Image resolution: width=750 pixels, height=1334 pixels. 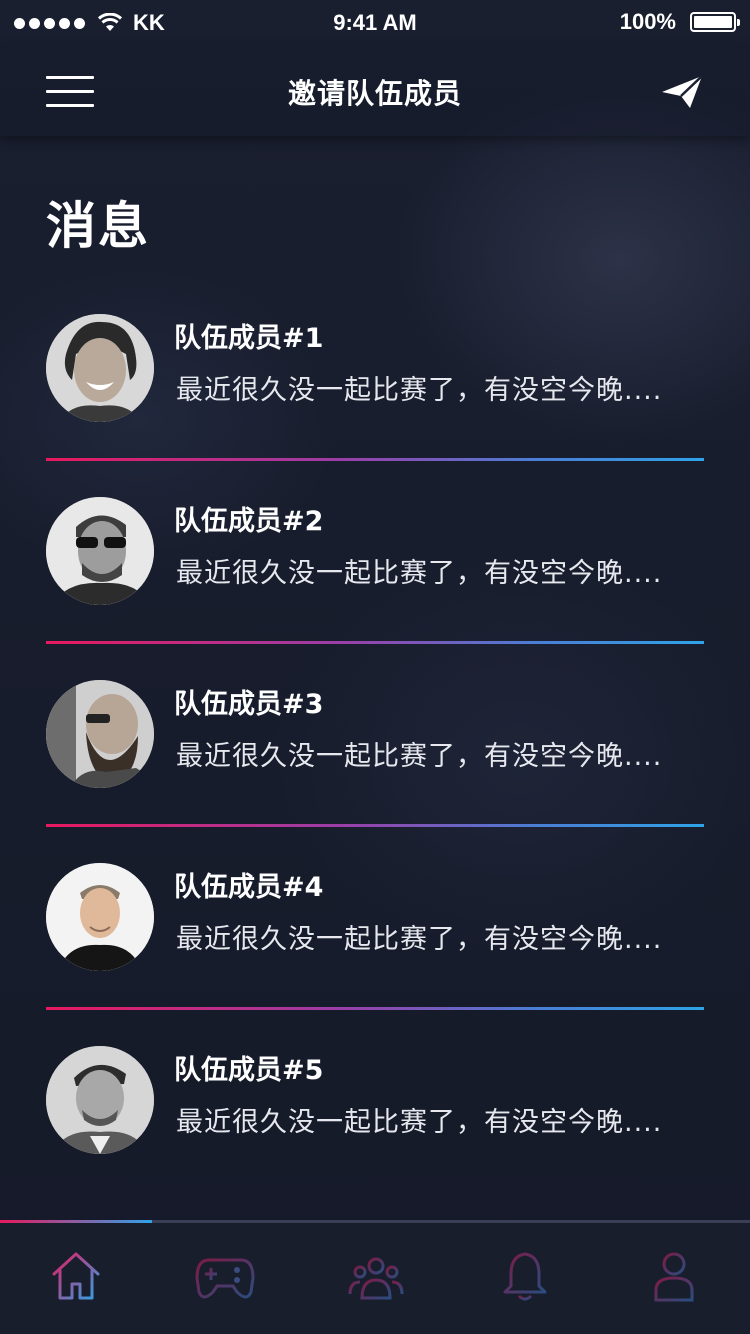 I want to click on page-header-title: 邀请队伍成员, so click(x=374, y=93).